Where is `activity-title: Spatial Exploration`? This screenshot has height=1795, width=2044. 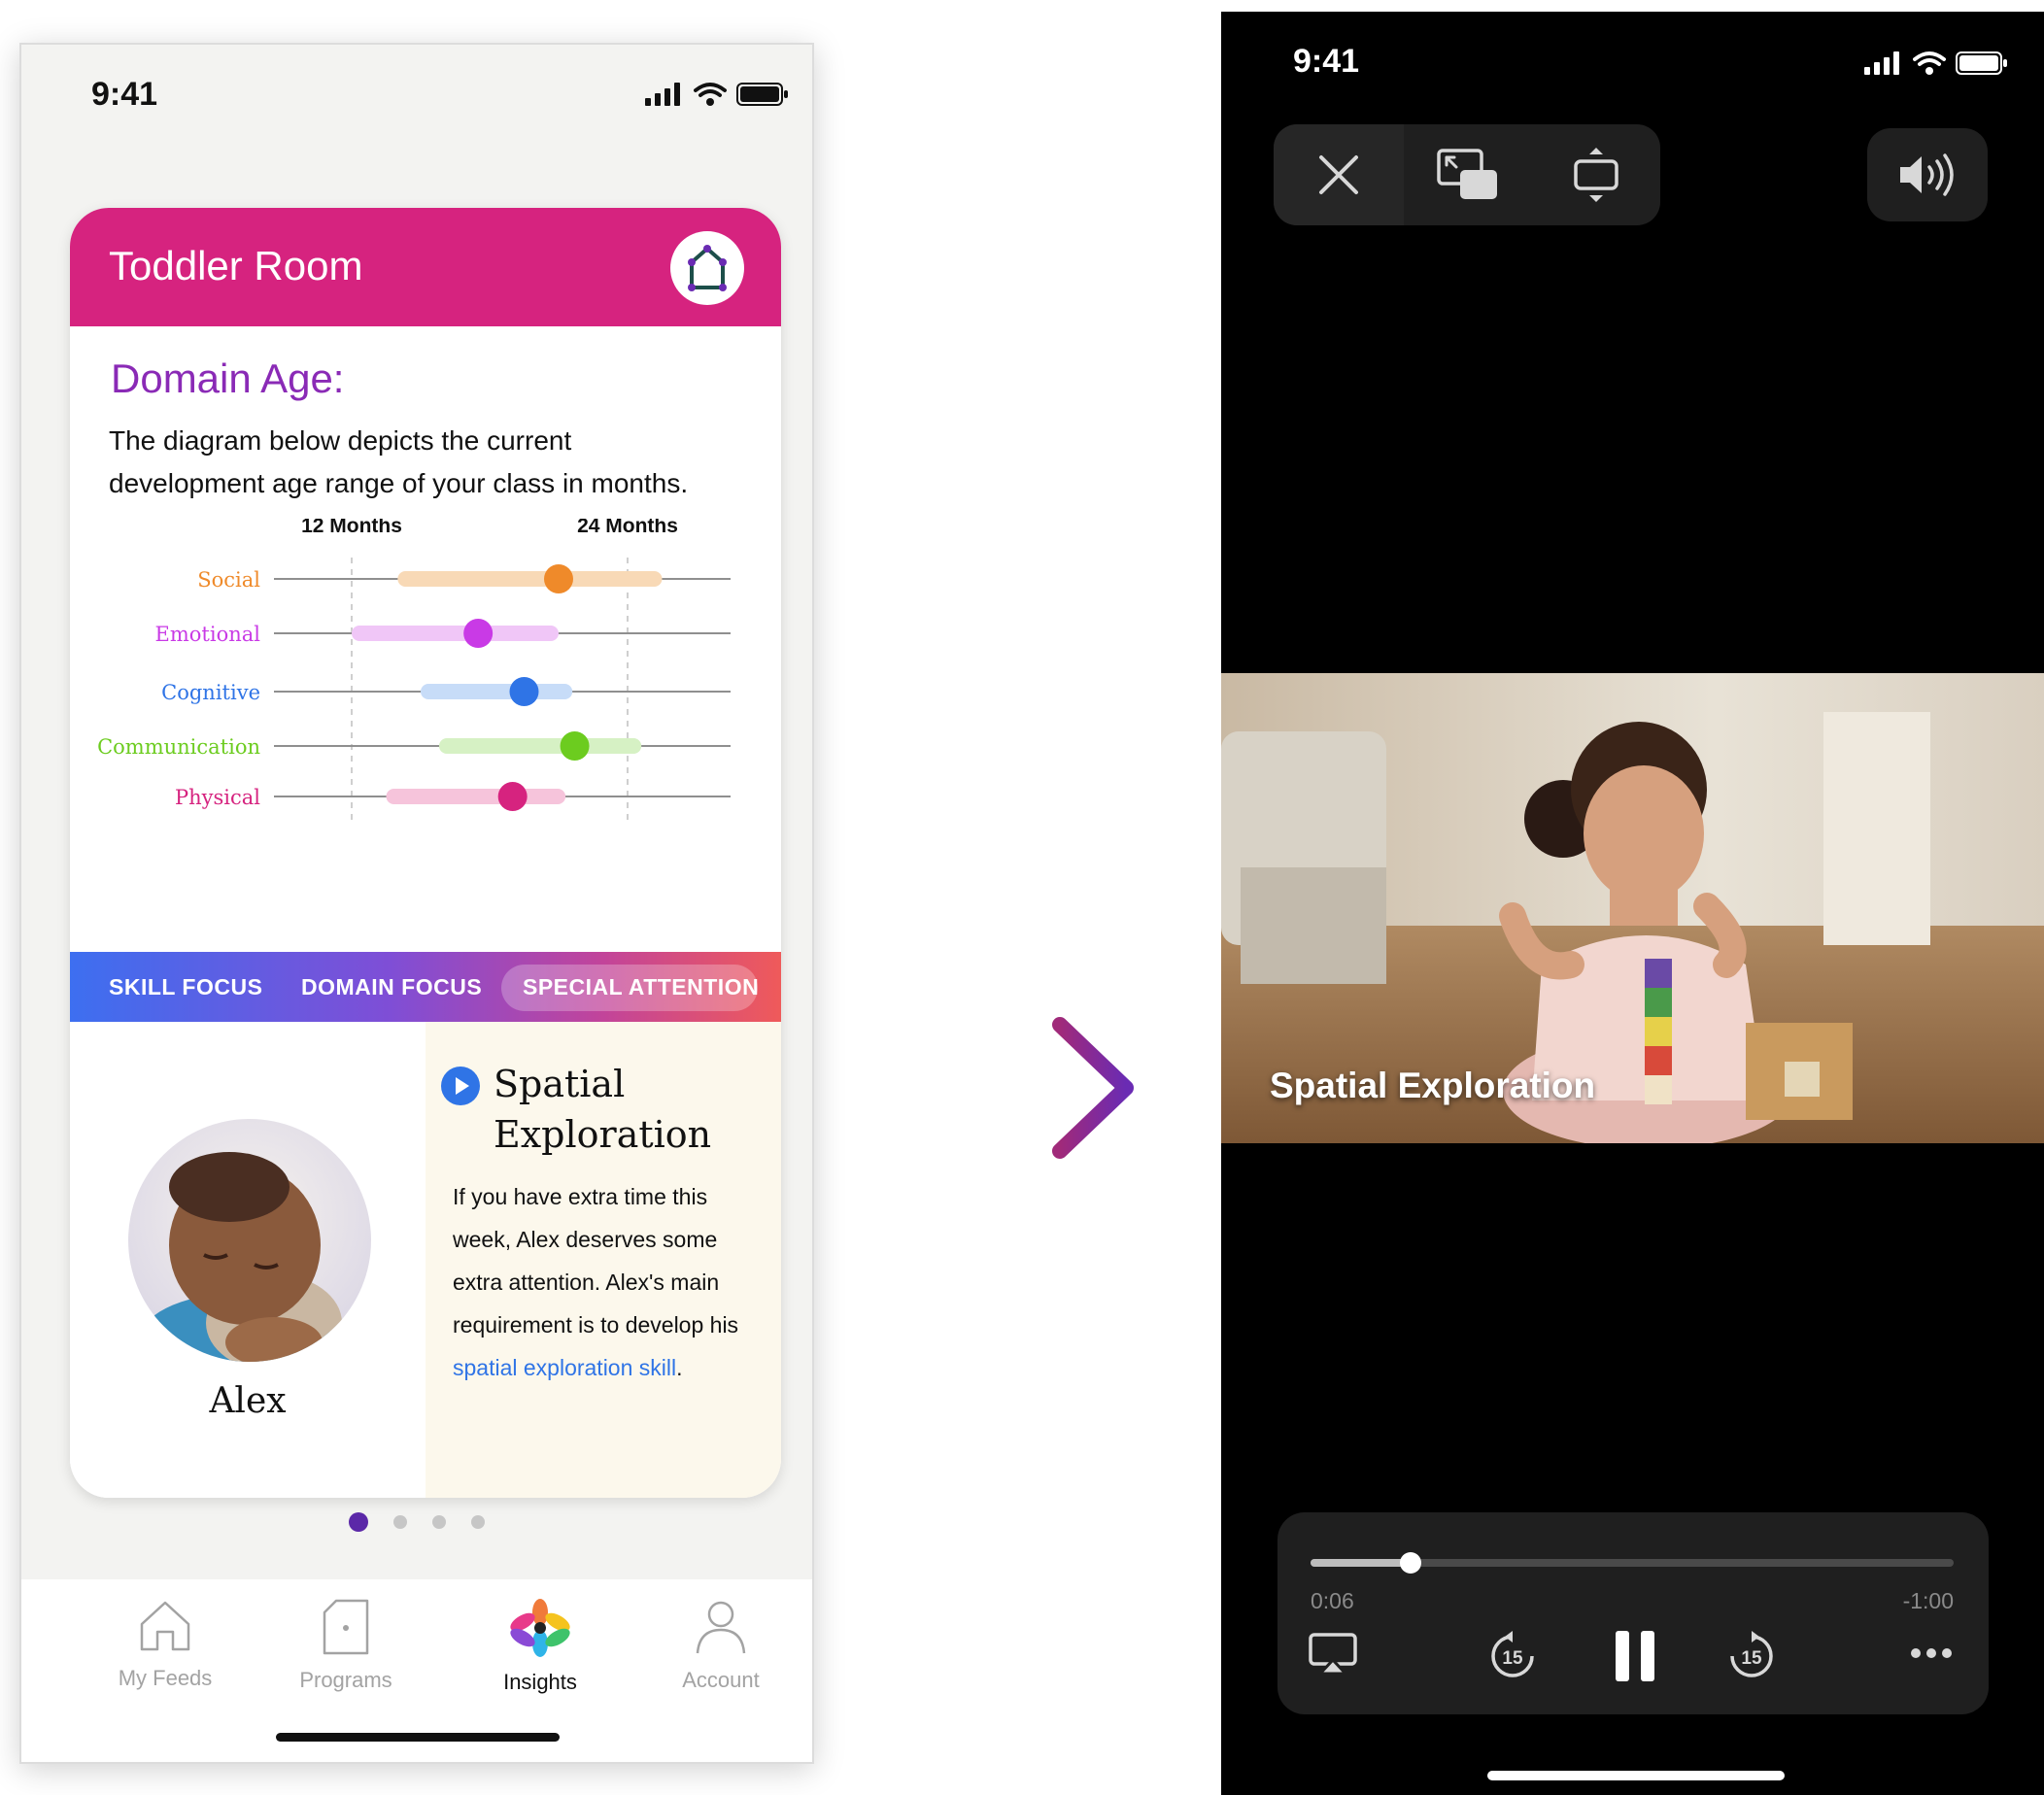
activity-title: Spatial Exploration is located at coordinates (630, 1109).